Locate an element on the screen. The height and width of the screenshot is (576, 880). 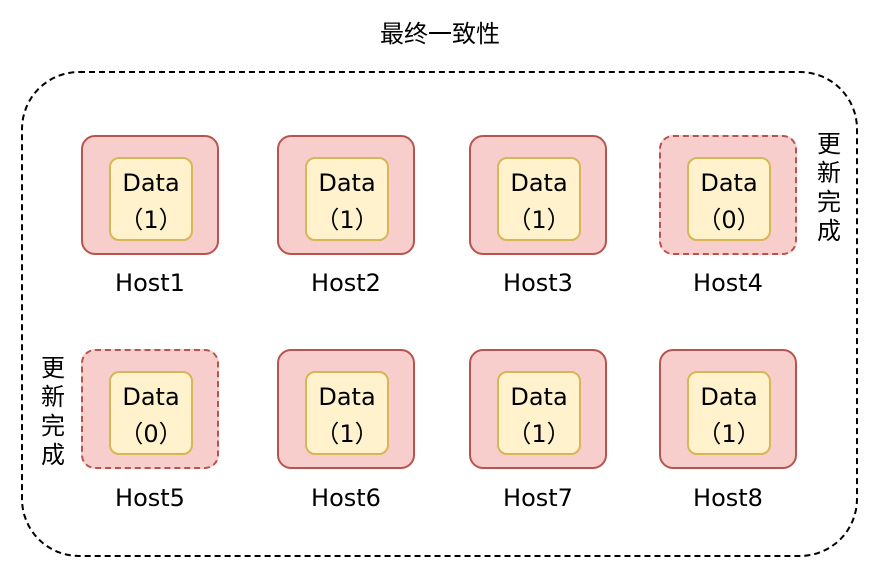
host3-node: Data （1） is located at coordinates (538, 195).